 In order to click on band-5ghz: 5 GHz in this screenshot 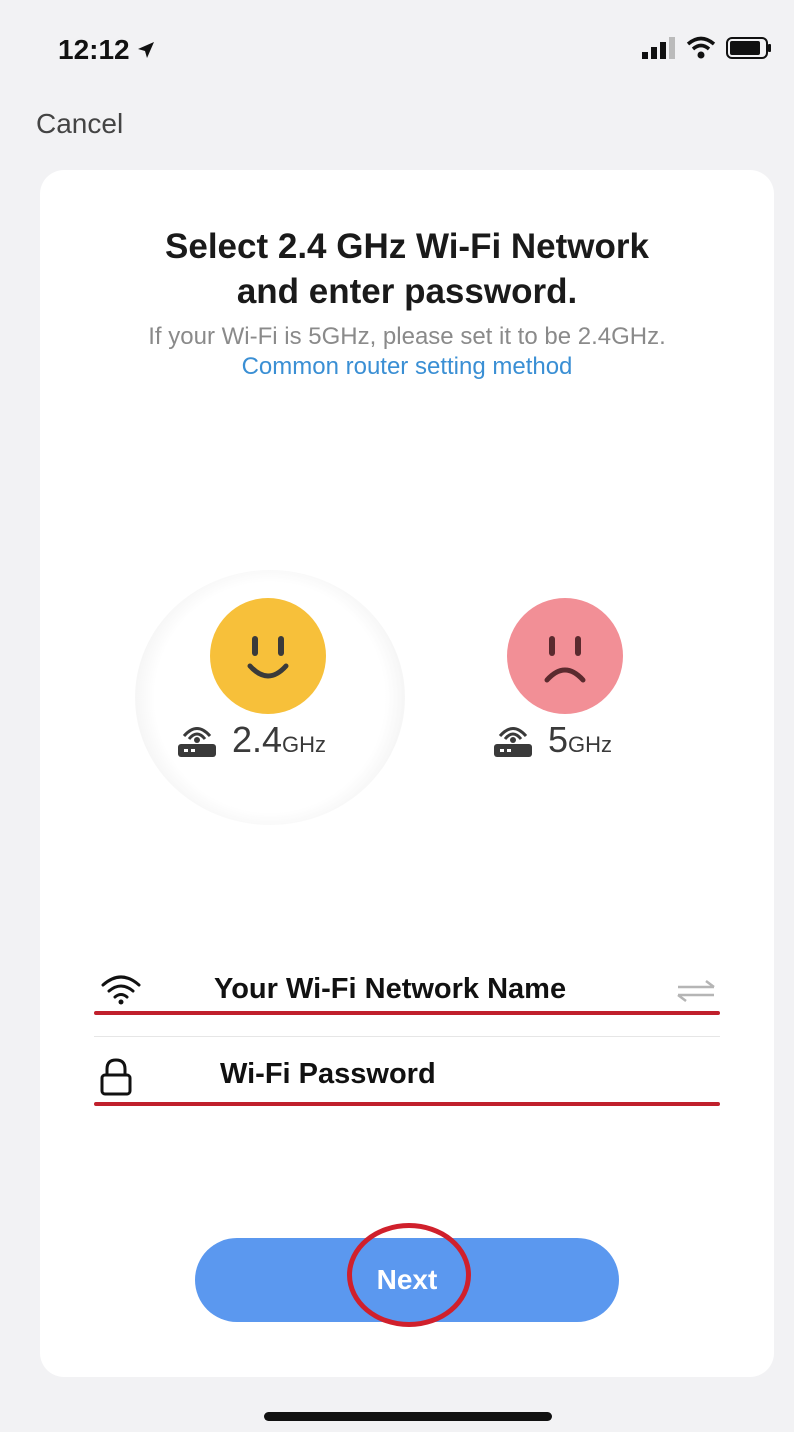, I will do `click(552, 739)`.